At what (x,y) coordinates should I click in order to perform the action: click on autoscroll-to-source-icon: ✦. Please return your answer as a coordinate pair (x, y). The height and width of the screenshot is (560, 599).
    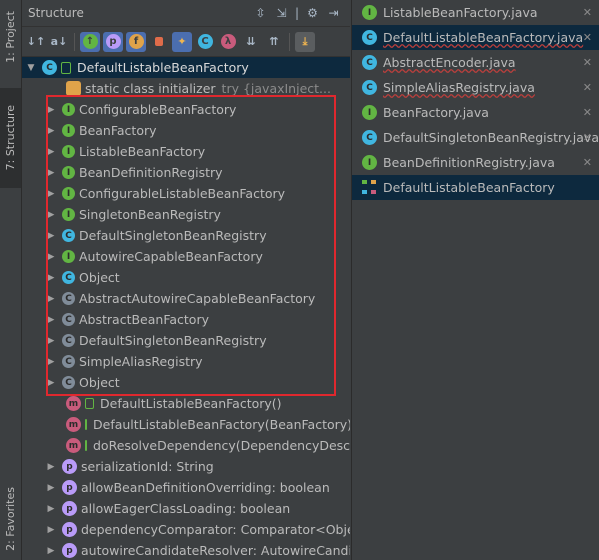
    Looking at the image, I should click on (182, 41).